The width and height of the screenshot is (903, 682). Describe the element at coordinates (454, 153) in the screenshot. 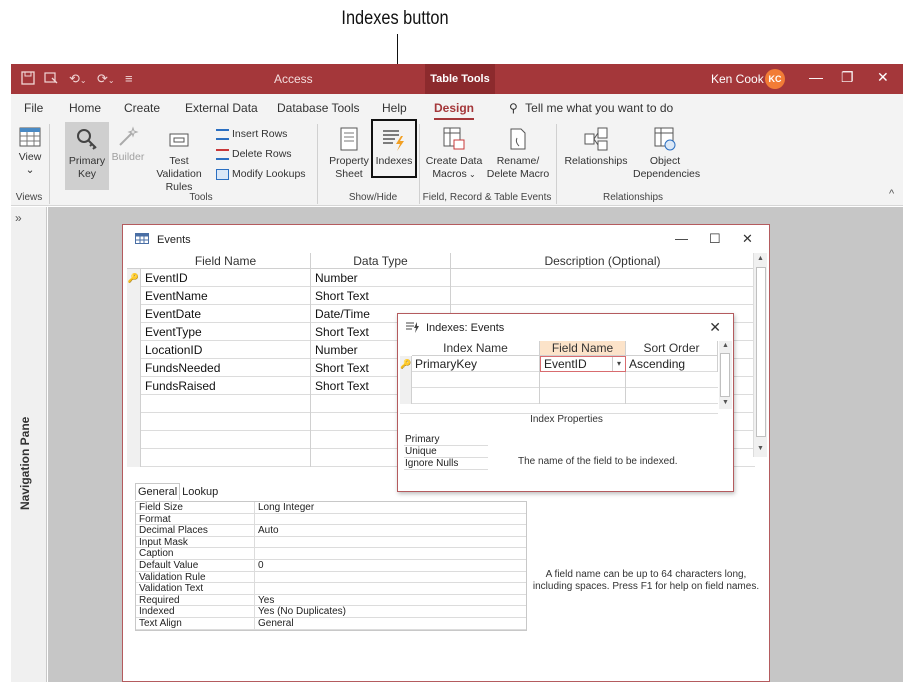

I see `create-data-macros-button: Create Data Macros ⌄` at that location.